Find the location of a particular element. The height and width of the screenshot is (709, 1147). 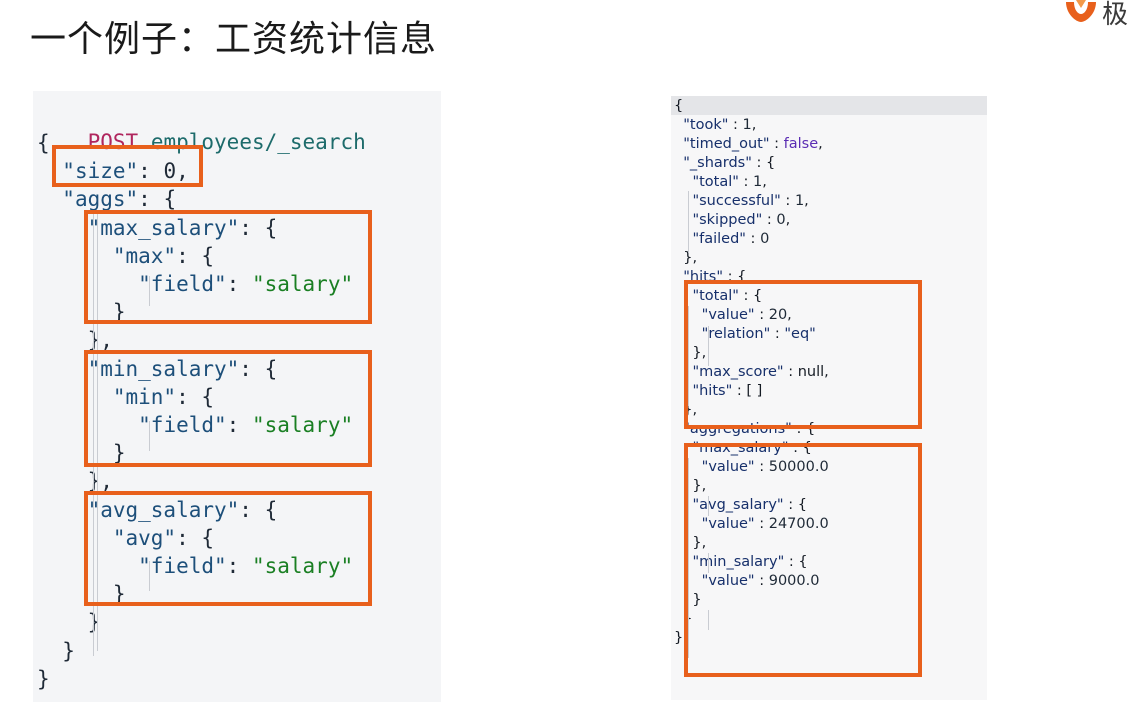

highlight-size is located at coordinates (127, 166).